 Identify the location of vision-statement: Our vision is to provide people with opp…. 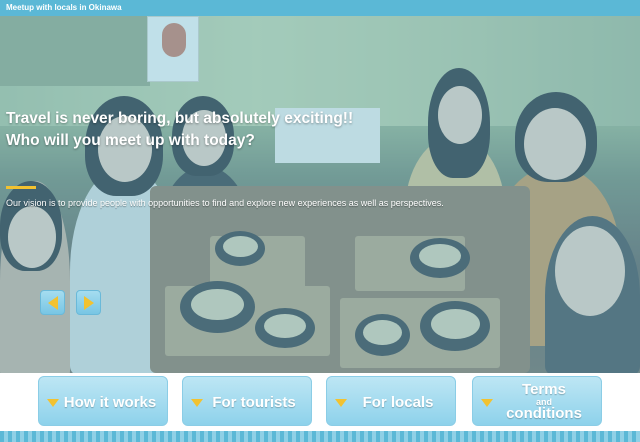
(225, 203).